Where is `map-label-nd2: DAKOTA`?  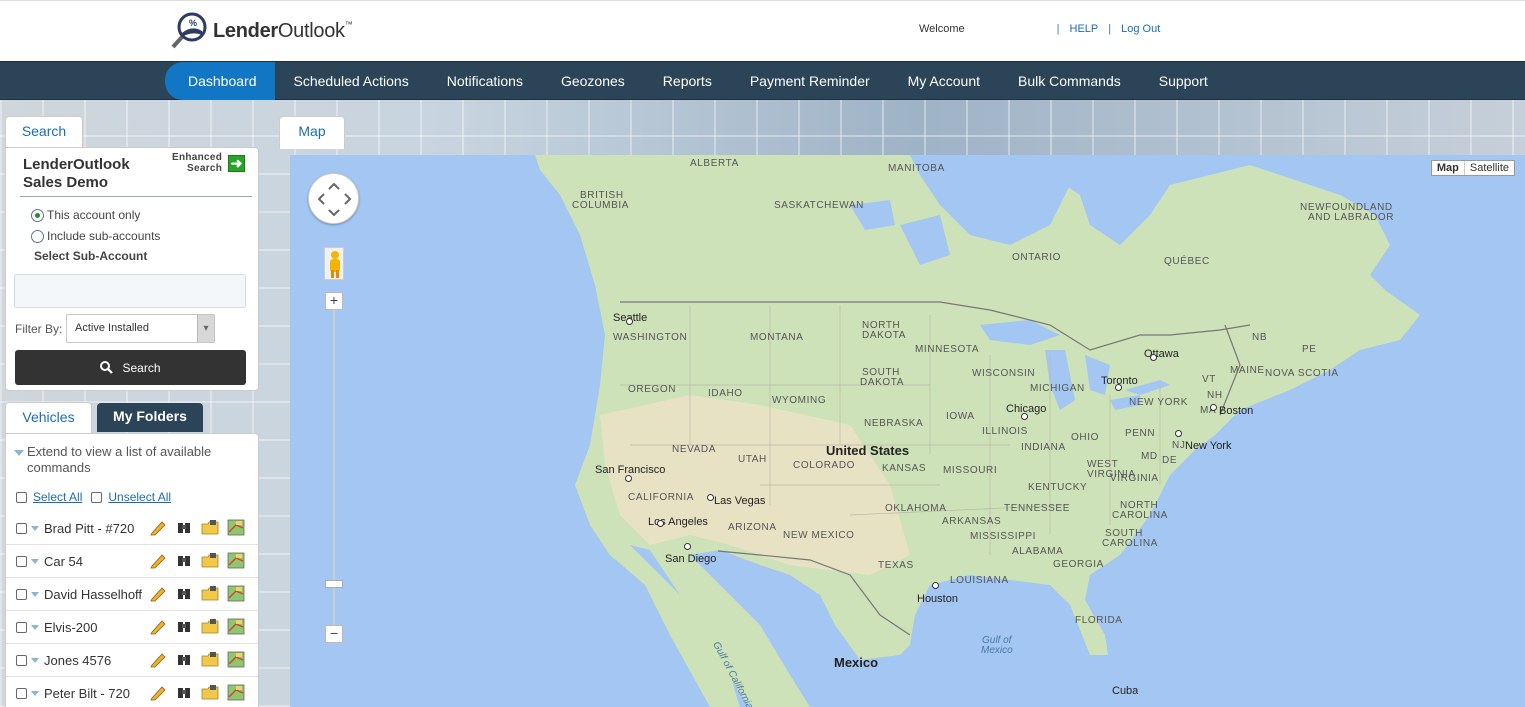 map-label-nd2: DAKOTA is located at coordinates (884, 335).